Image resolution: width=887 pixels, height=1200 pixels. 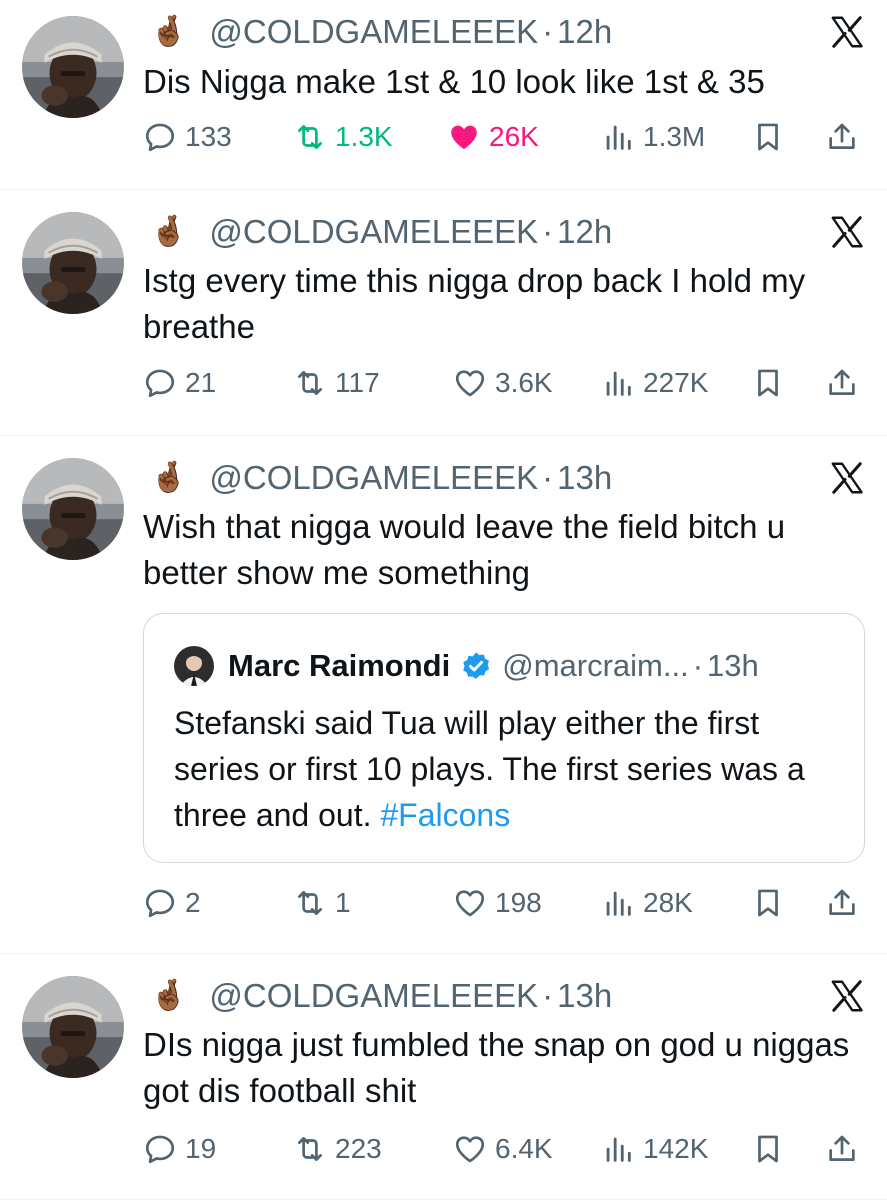 What do you see at coordinates (524, 1148) in the screenshot?
I see `like-count: 6.4K` at bounding box center [524, 1148].